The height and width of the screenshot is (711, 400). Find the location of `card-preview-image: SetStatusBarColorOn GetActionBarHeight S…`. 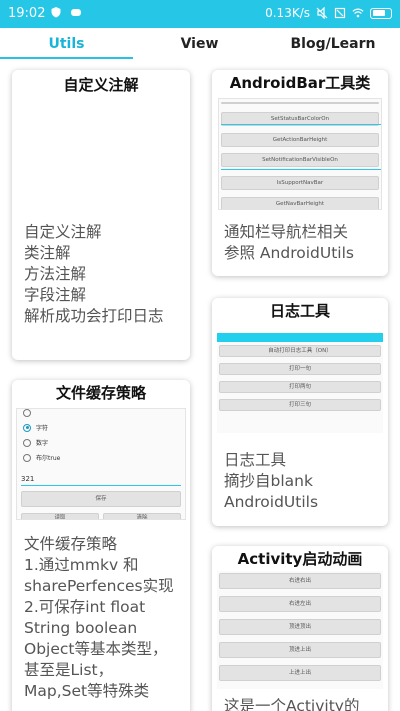

card-preview-image: SetStatusBarColorOn GetActionBarHeight S… is located at coordinates (300, 154).